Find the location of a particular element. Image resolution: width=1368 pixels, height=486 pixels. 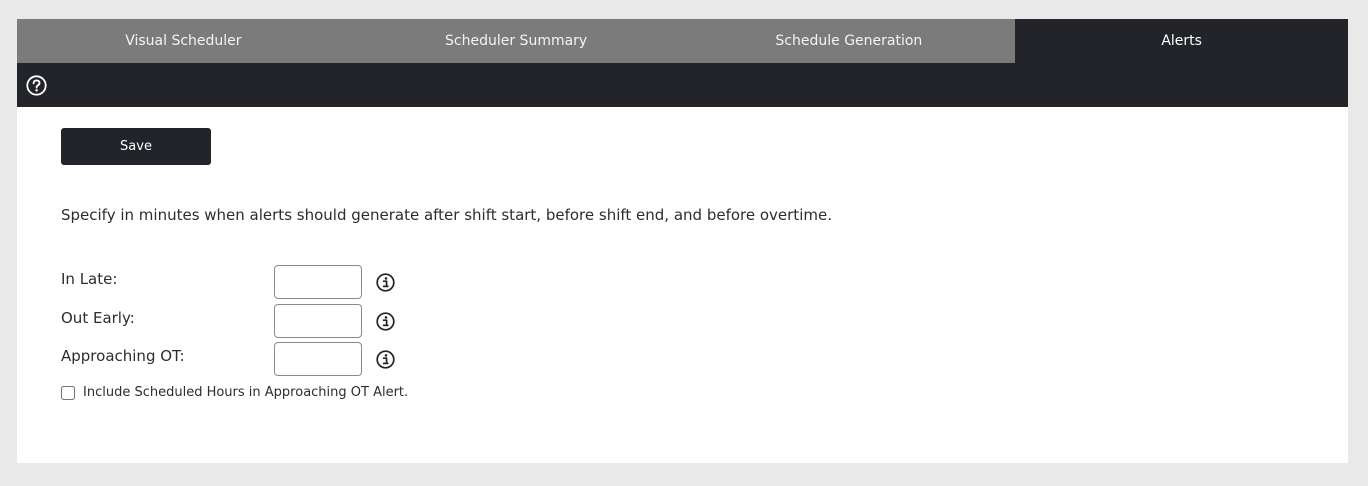

tab-visual-scheduler: Visual Scheduler is located at coordinates (183, 41).